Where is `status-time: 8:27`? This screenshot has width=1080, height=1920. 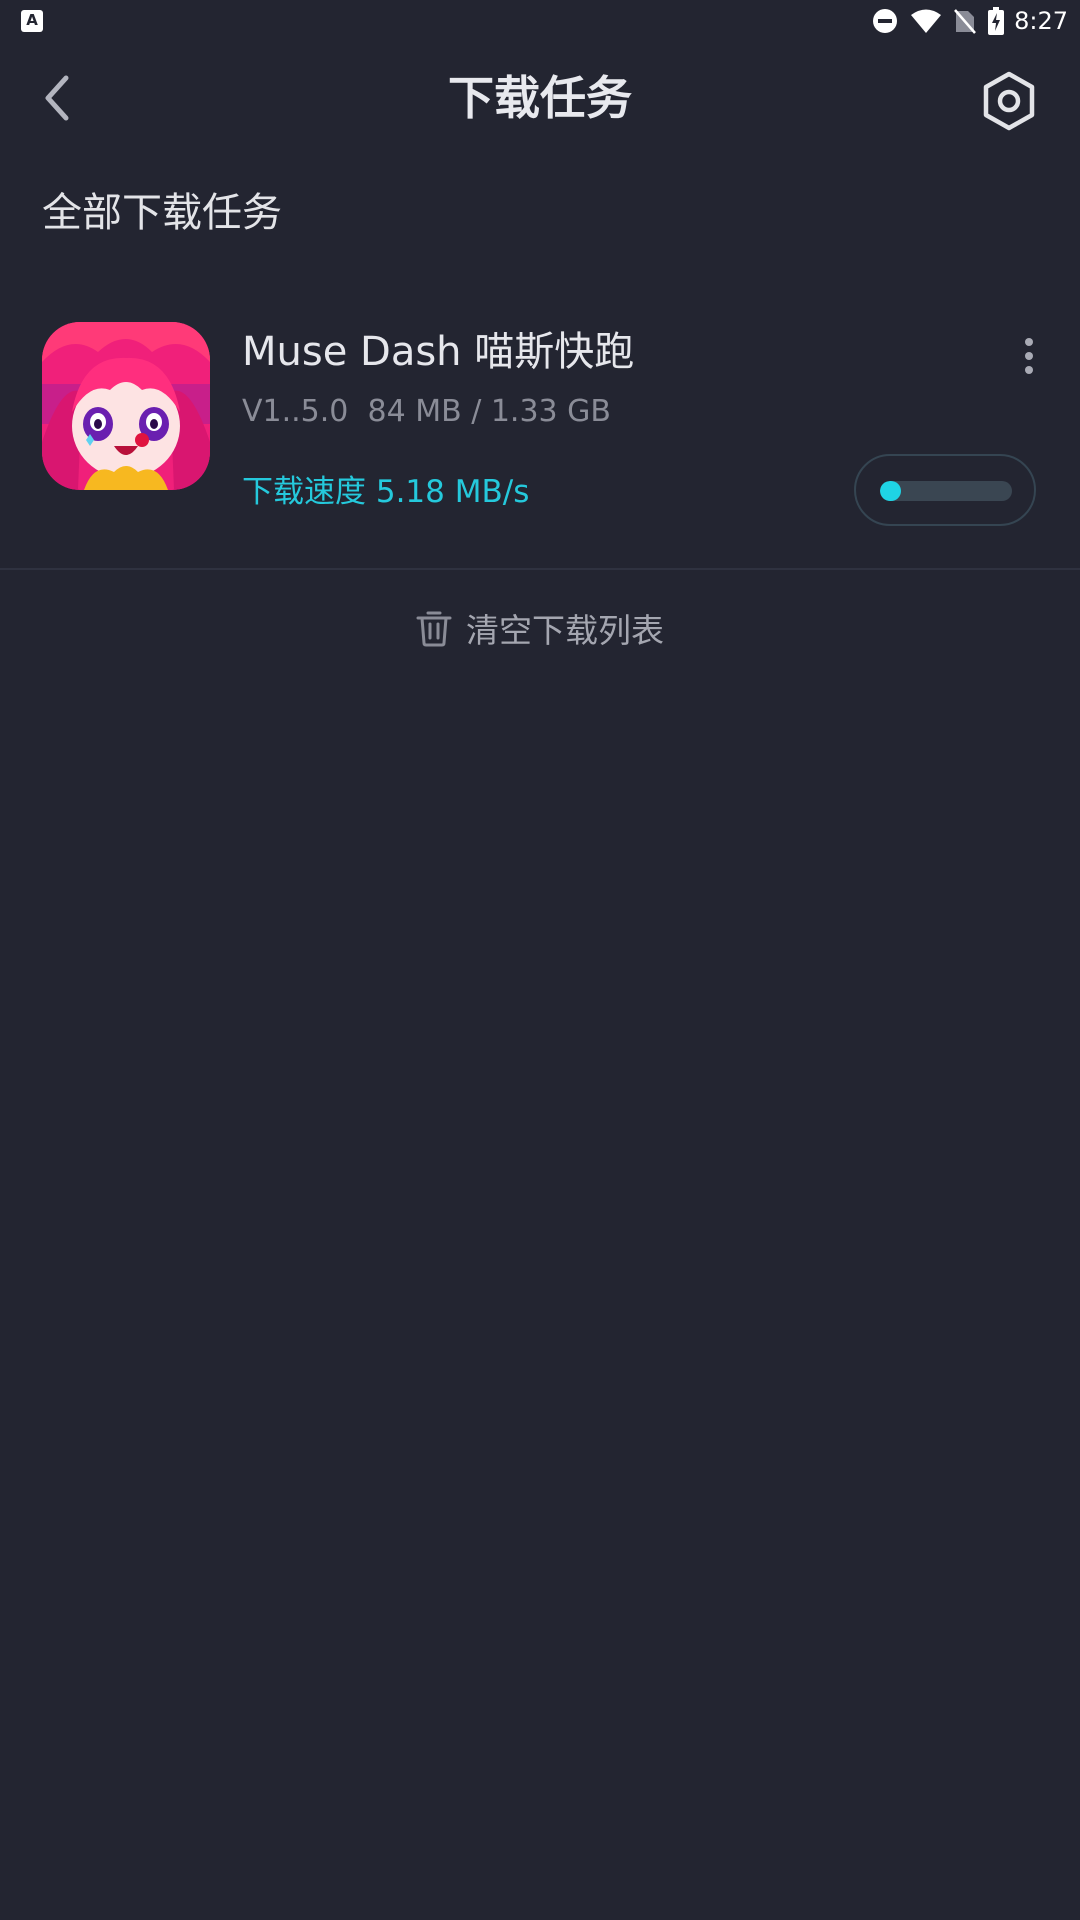
status-time: 8:27 is located at coordinates (1041, 21).